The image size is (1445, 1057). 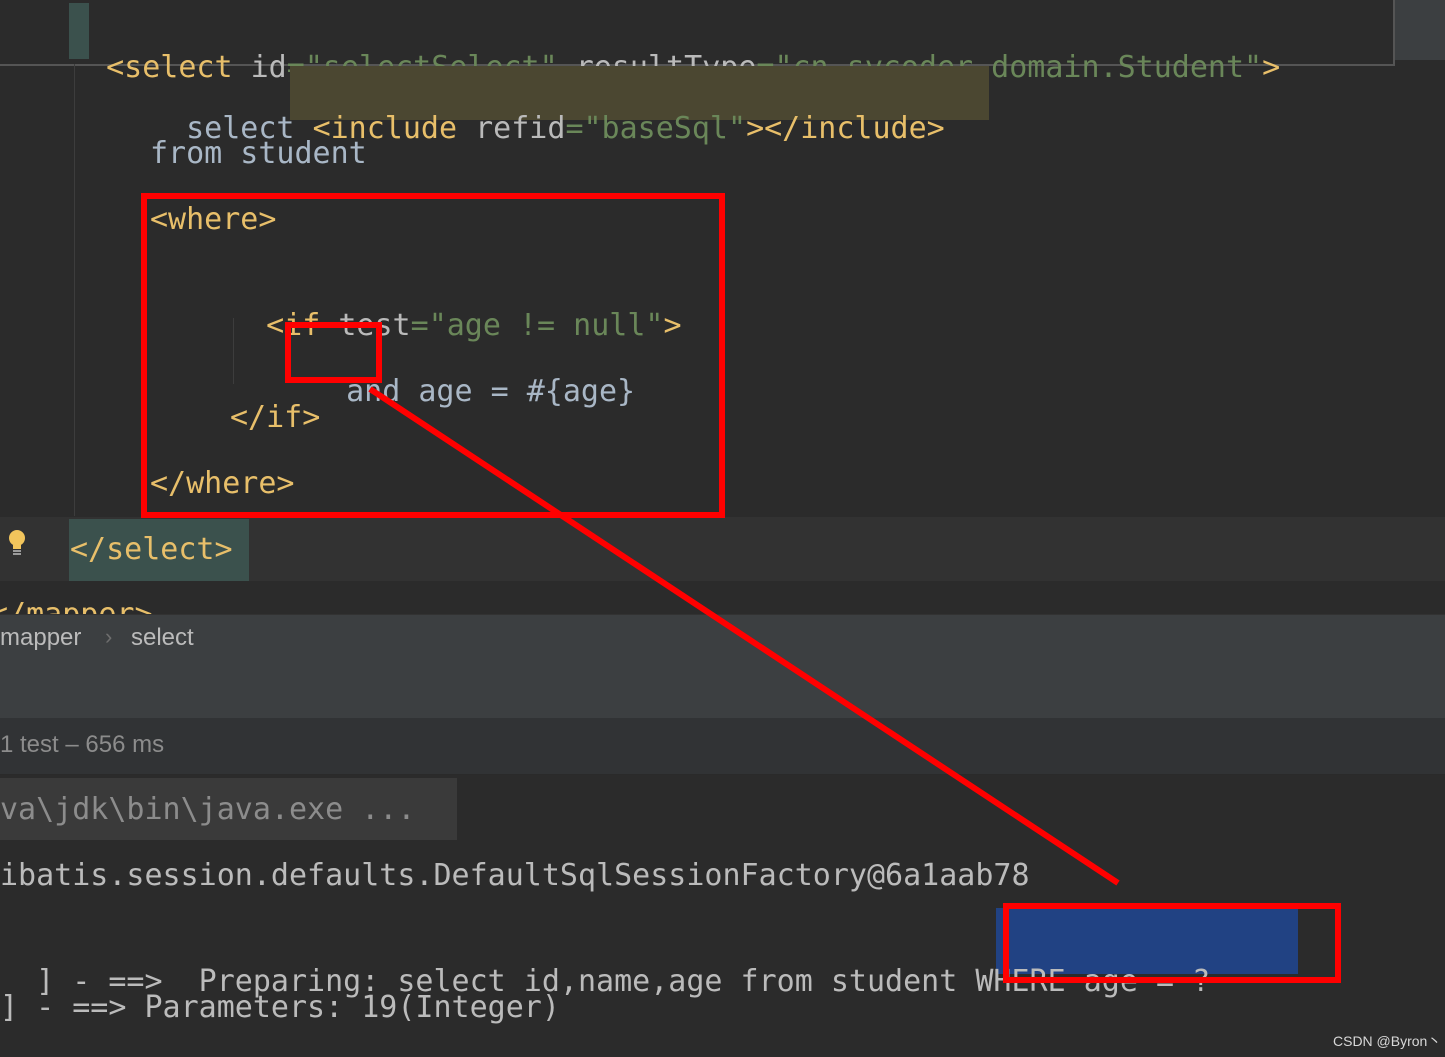 What do you see at coordinates (1387, 1041) in the screenshot?
I see `watermark: CSDN @Byron丶` at bounding box center [1387, 1041].